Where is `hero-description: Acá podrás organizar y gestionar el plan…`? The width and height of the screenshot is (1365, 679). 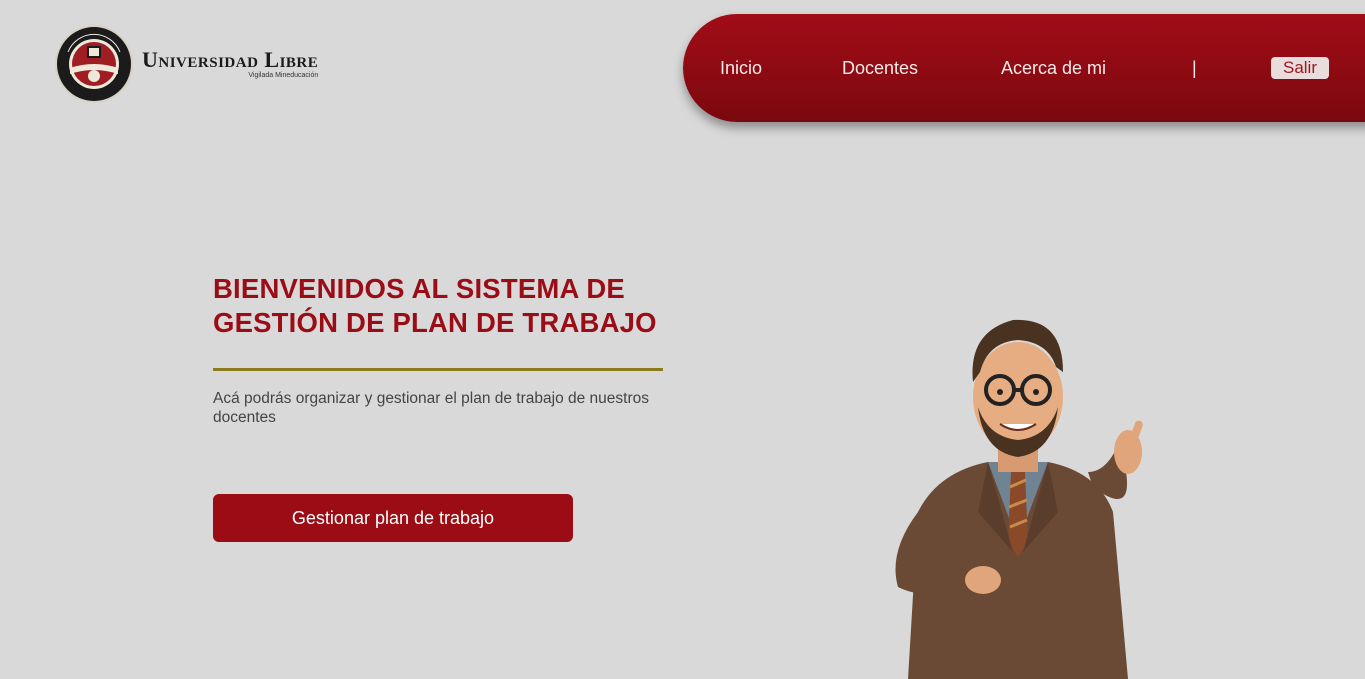 hero-description: Acá podrás organizar y gestionar el plan… is located at coordinates (431, 408).